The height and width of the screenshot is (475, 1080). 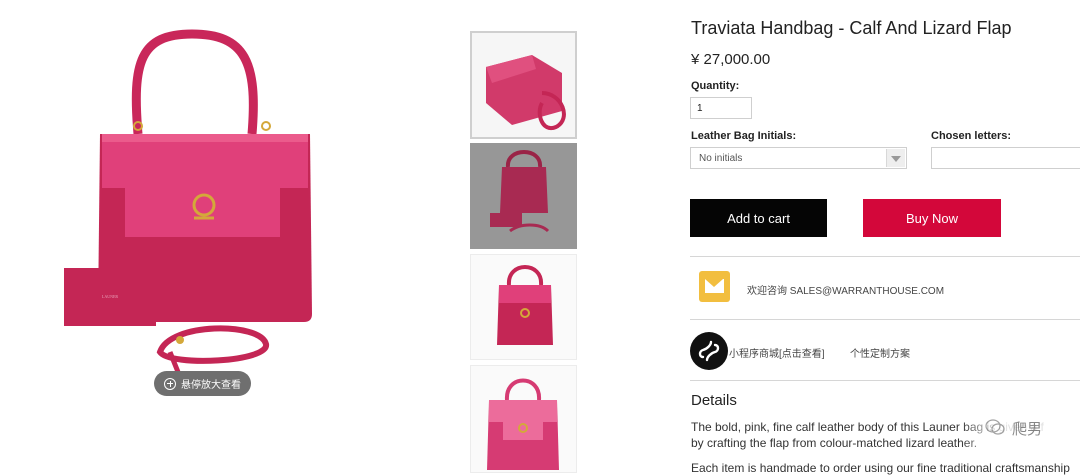 I want to click on zoom-hint: 悬停放大查看, so click(x=202, y=383).